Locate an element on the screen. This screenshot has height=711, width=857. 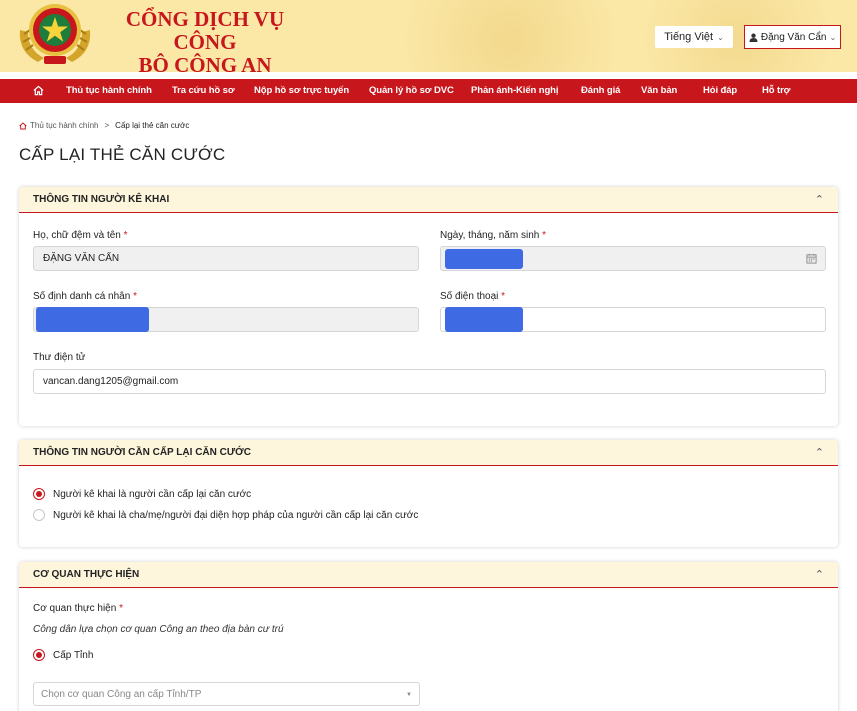
police-emblem-icon is located at coordinates (55, 33).